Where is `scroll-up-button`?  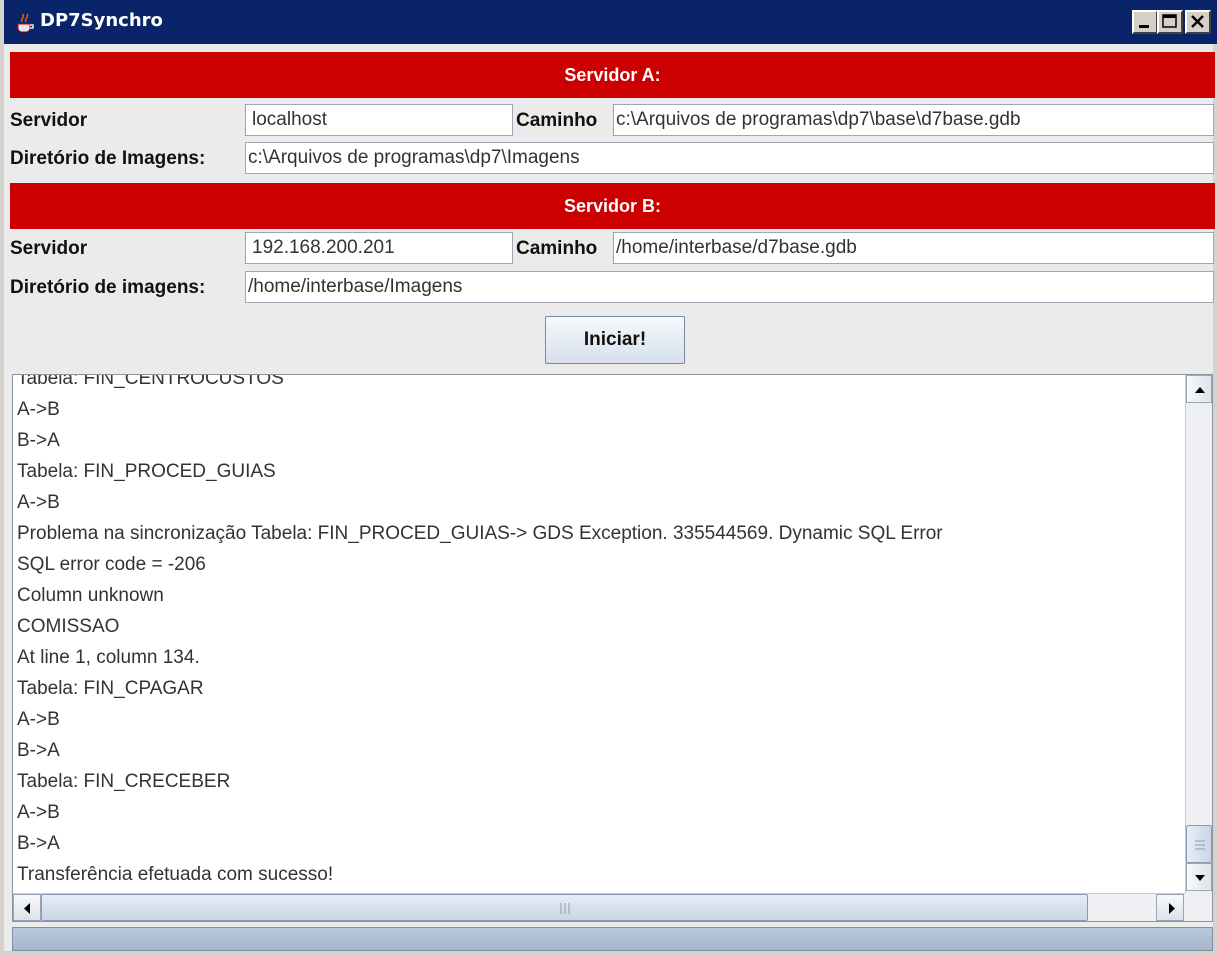
scroll-up-button is located at coordinates (1199, 389).